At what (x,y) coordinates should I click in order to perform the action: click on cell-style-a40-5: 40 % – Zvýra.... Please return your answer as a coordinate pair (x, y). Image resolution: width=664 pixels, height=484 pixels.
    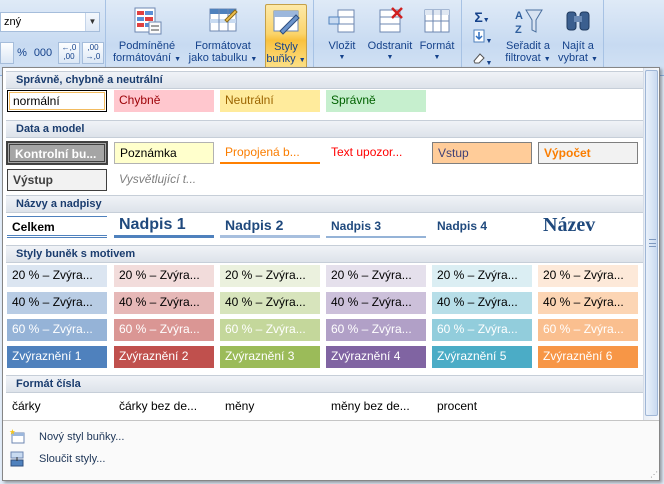
    Looking at the image, I should click on (482, 303).